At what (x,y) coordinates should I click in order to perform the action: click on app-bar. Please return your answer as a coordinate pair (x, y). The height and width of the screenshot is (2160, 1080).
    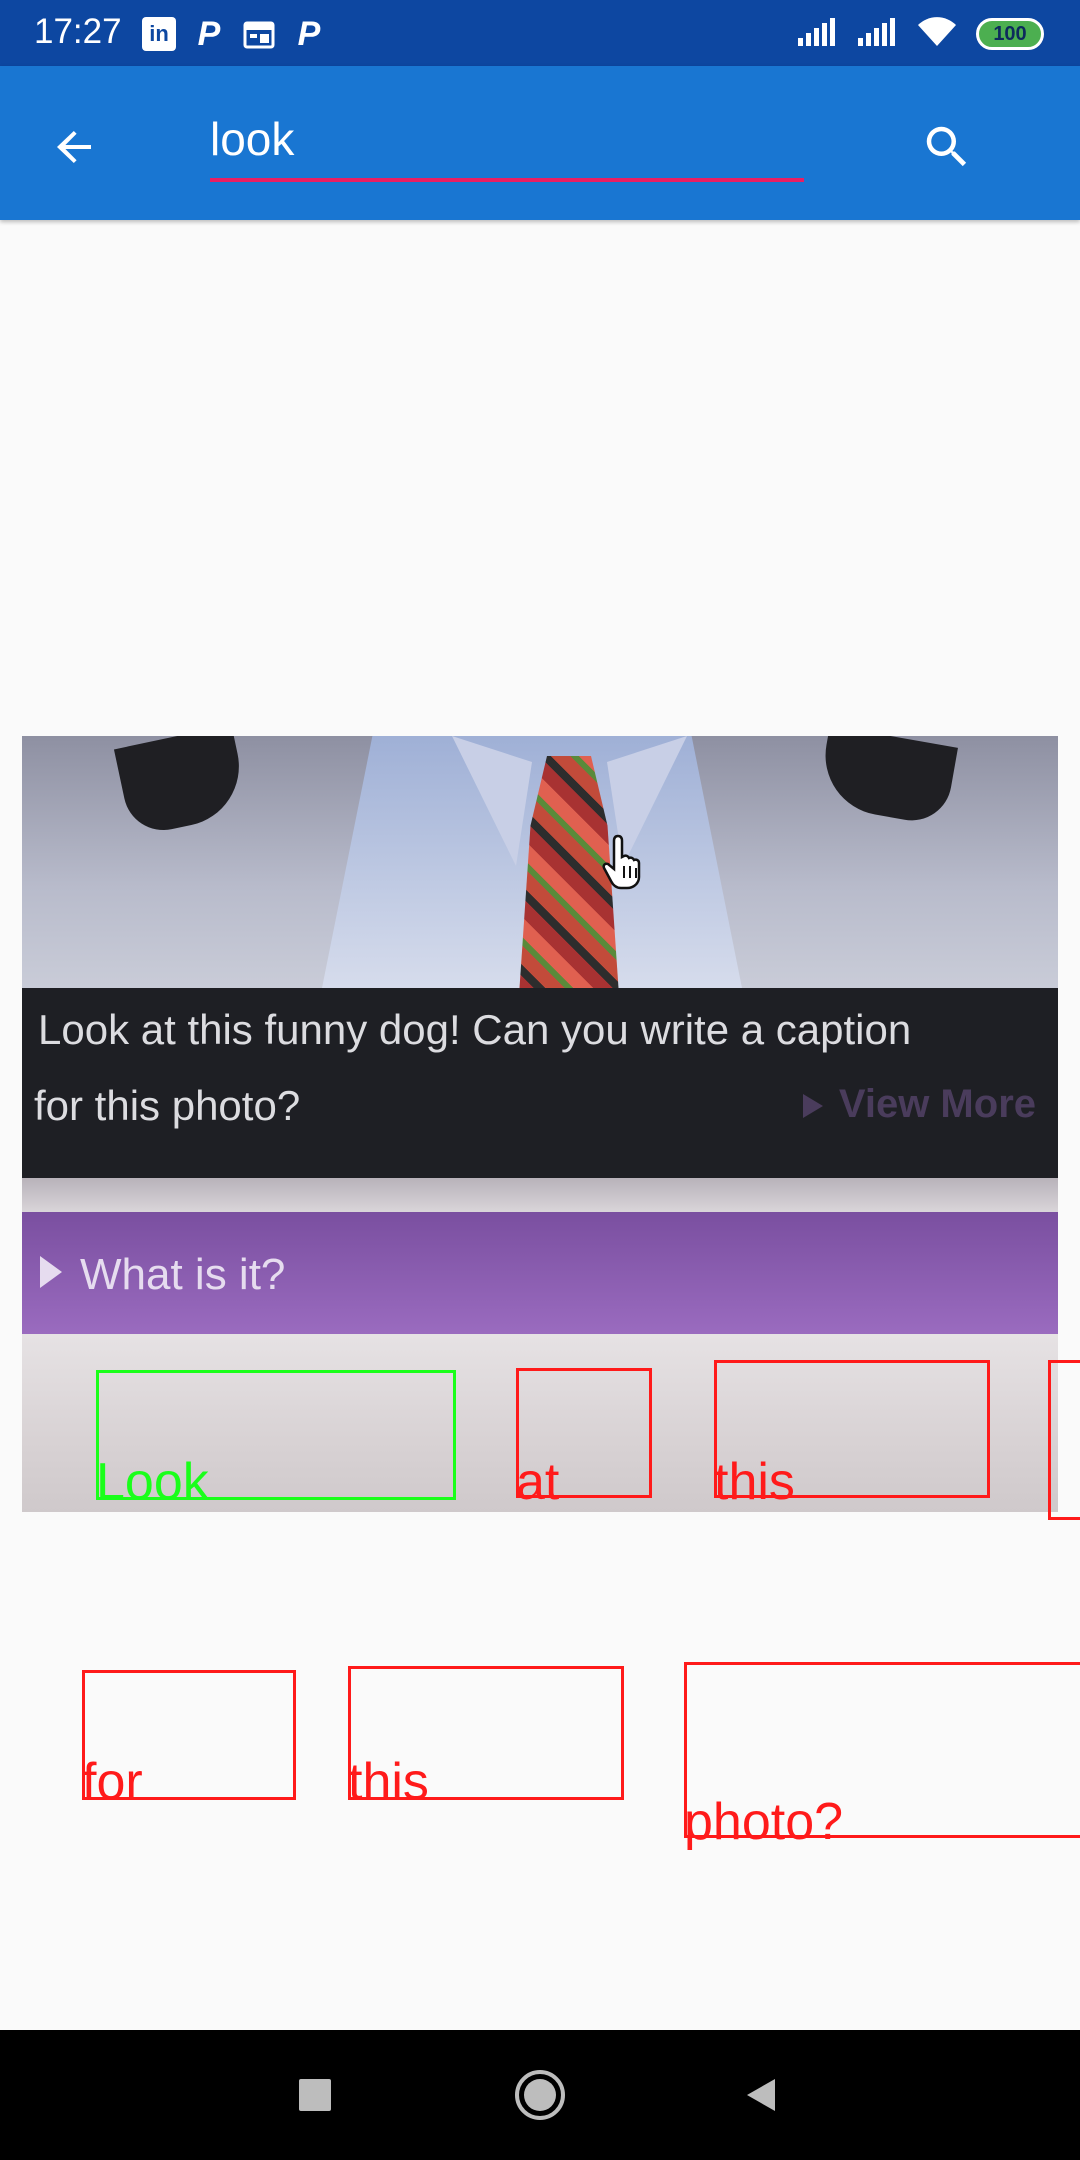
    Looking at the image, I should click on (540, 143).